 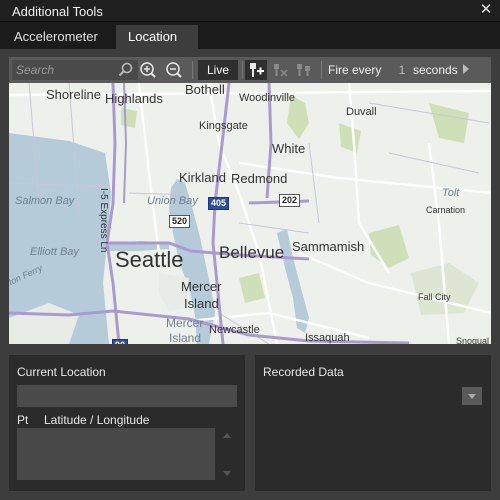 I want to click on scroll-up-icon, so click(x=227, y=435).